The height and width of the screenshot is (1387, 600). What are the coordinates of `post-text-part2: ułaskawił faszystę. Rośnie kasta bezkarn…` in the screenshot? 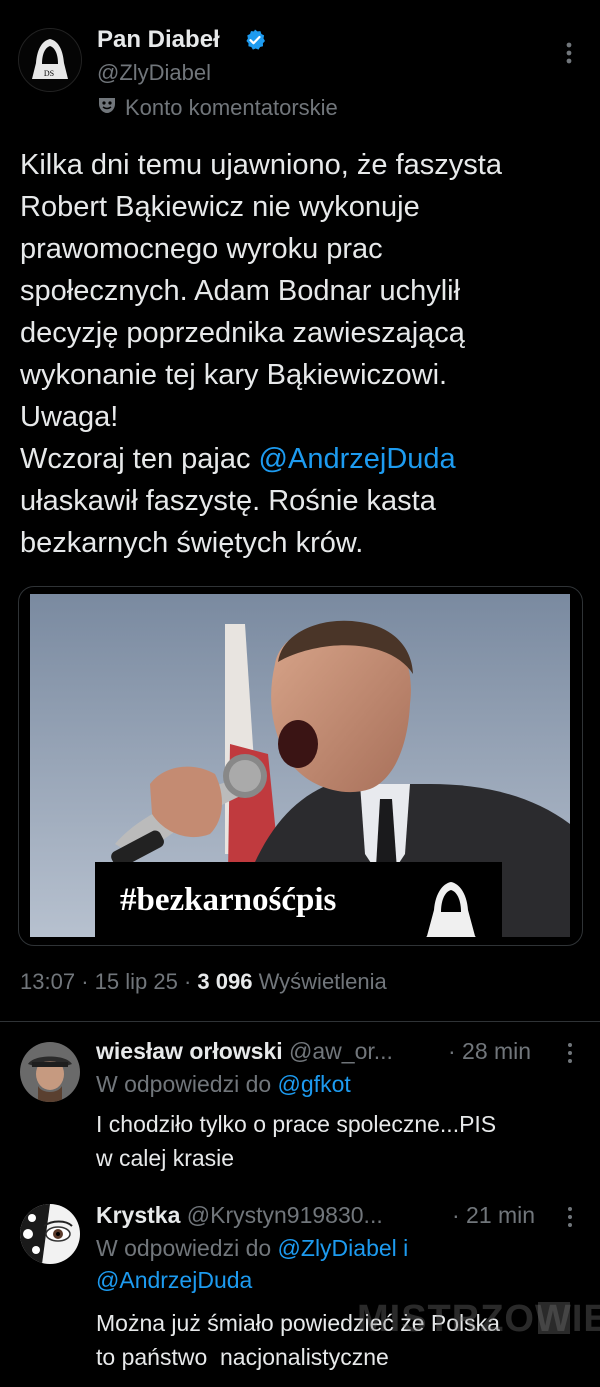 It's located at (228, 522).